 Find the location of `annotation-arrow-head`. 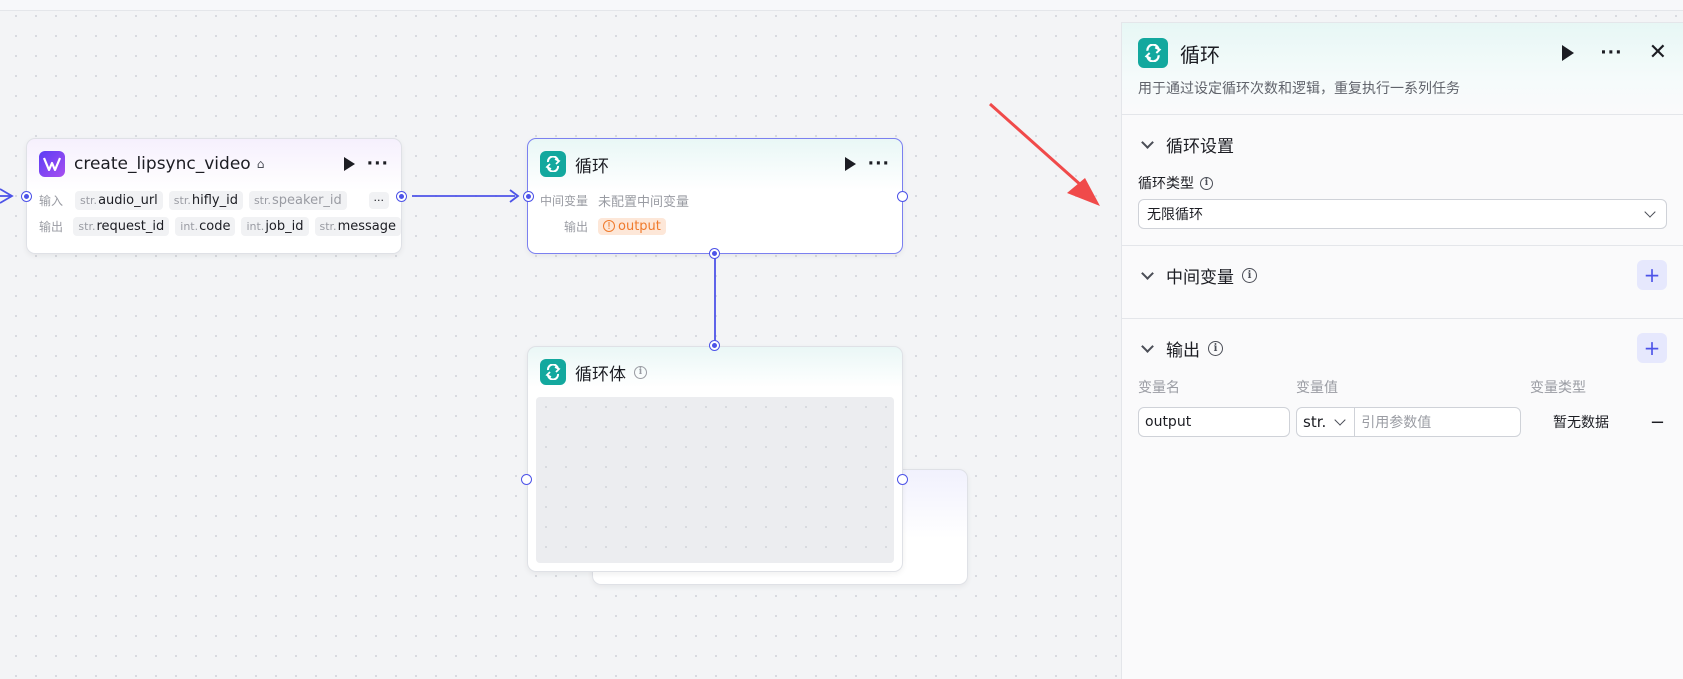

annotation-arrow-head is located at coordinates (1083, 192).